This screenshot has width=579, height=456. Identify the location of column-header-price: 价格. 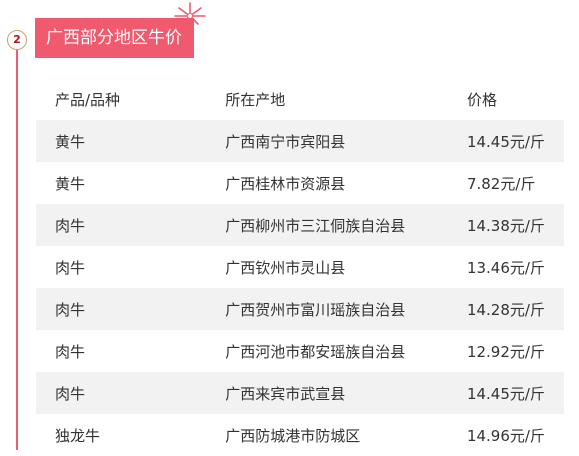
(481, 99).